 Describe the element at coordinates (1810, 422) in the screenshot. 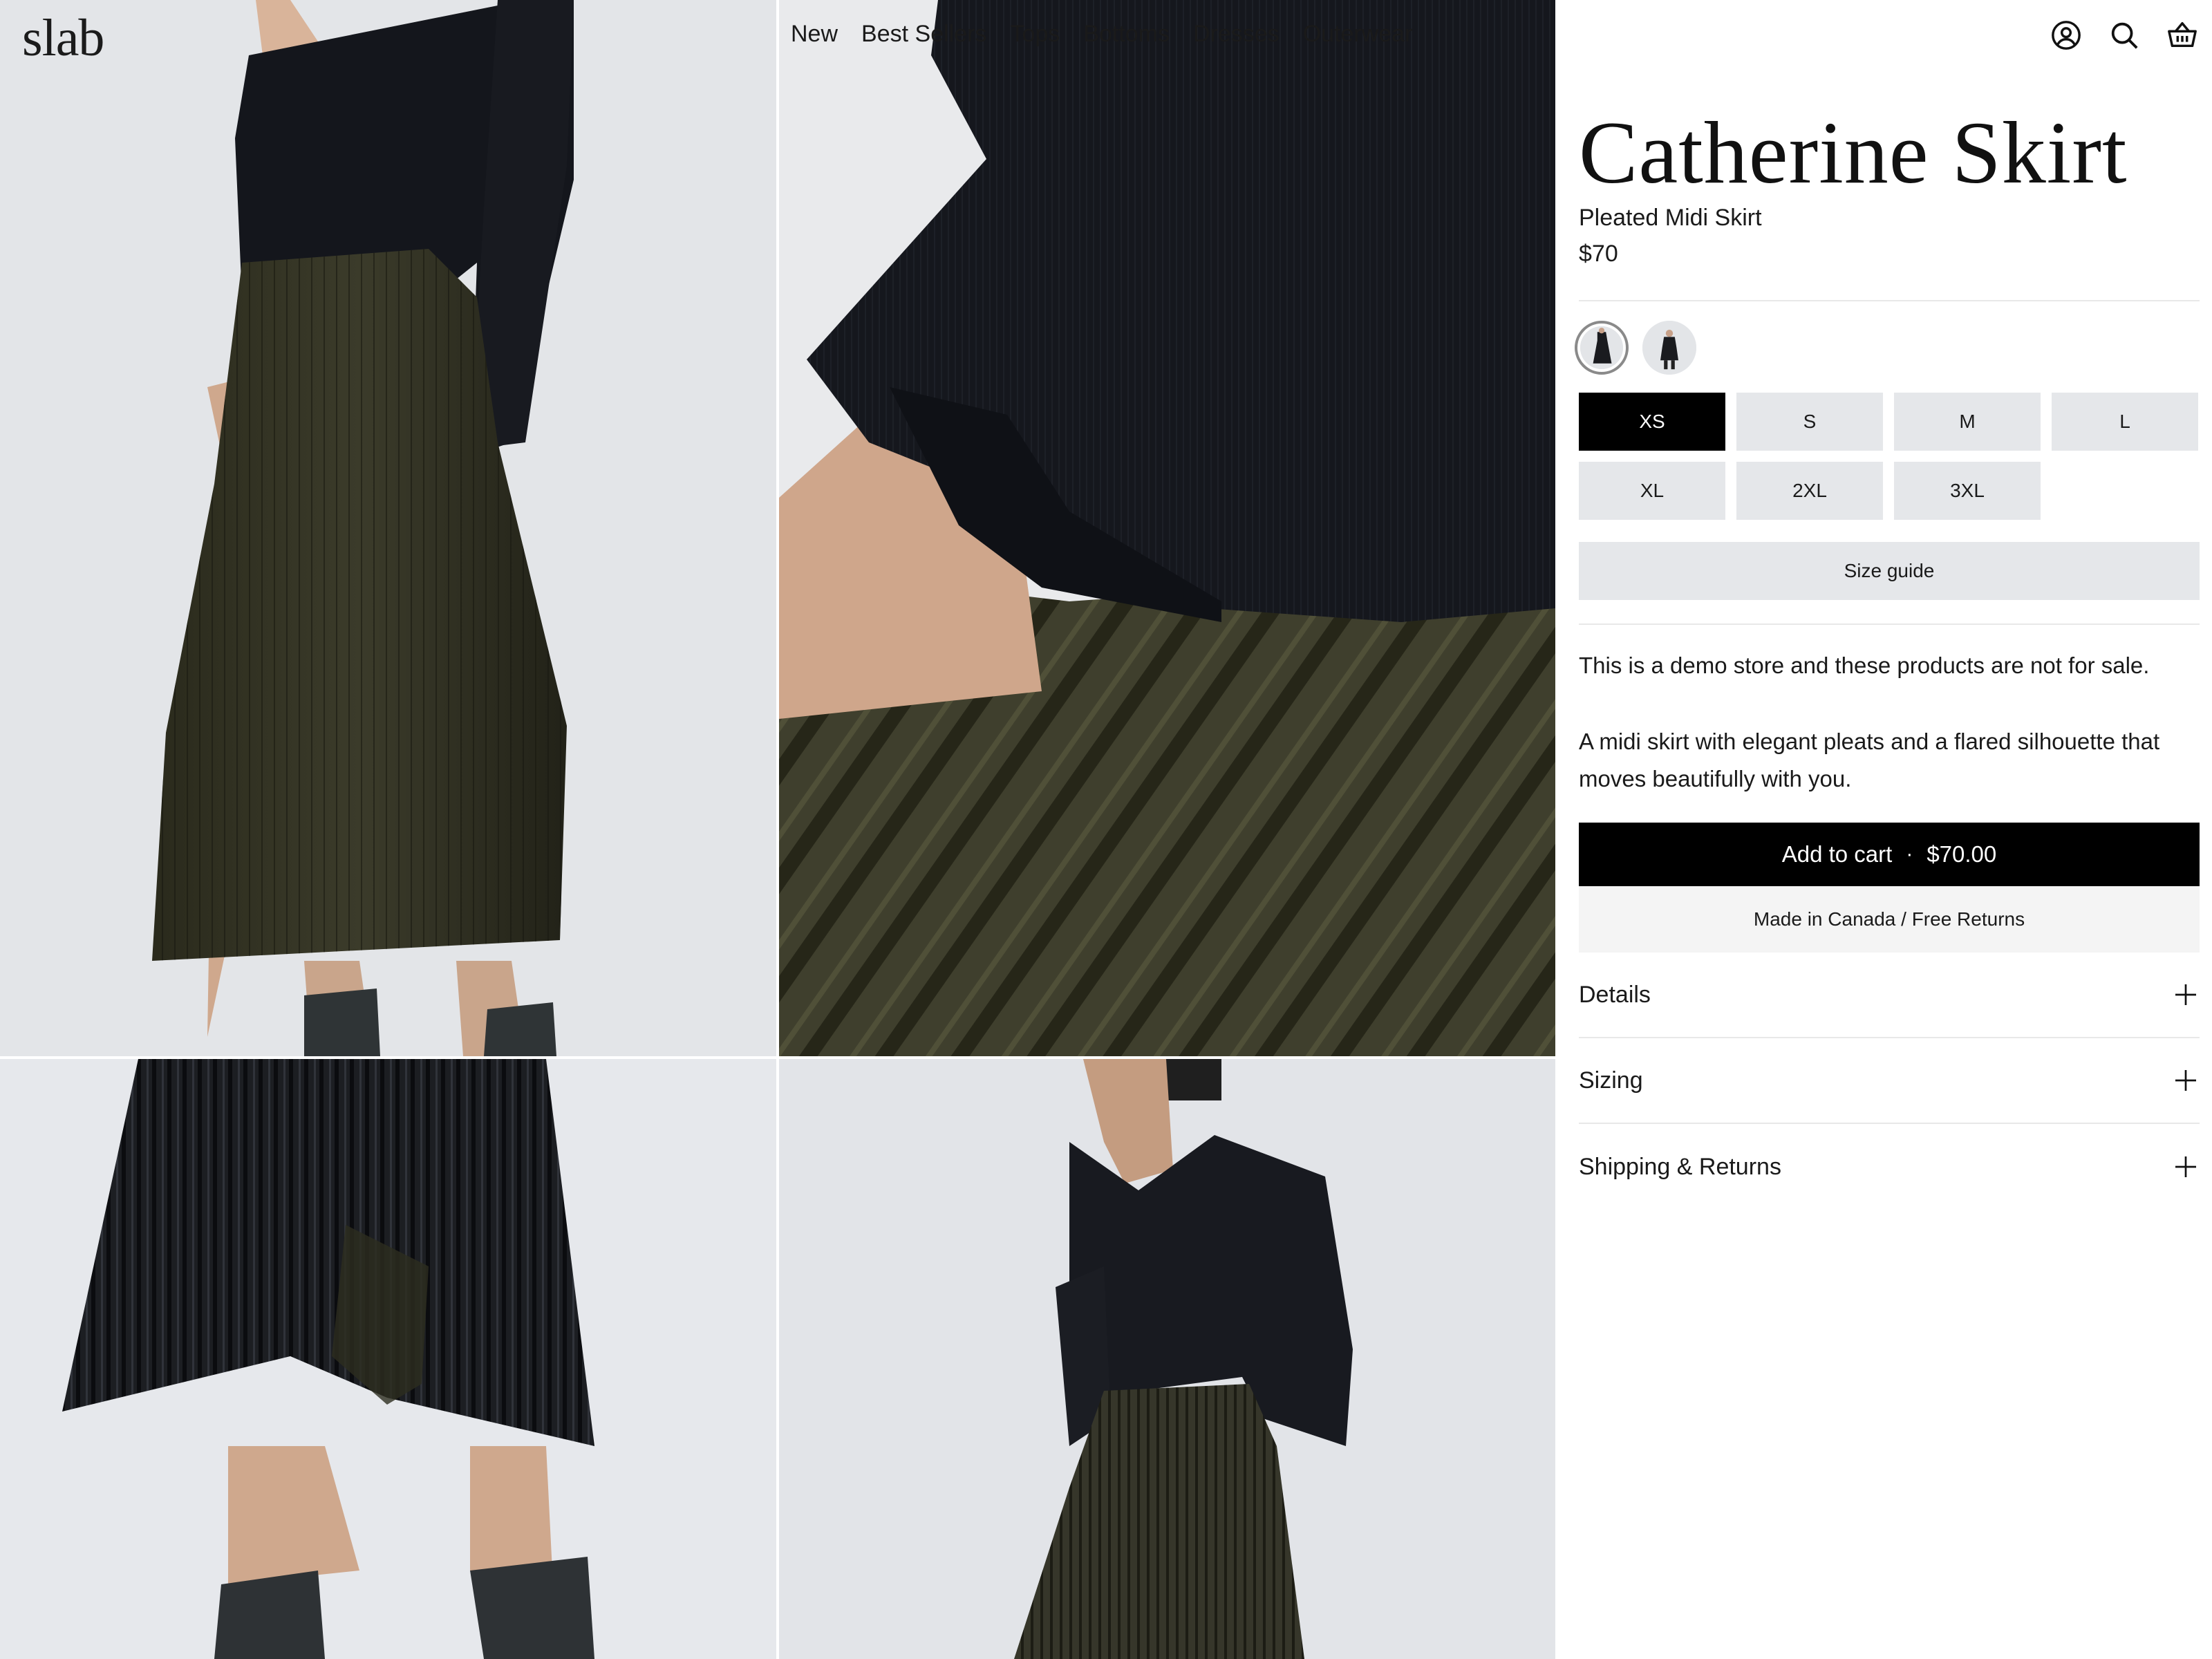

I see `size-option-s: S` at that location.